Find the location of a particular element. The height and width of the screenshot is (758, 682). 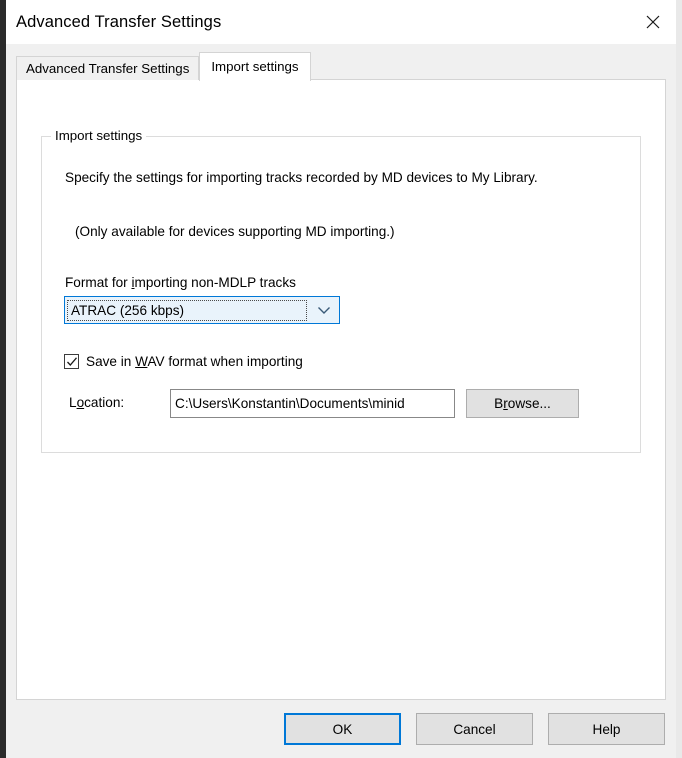

combobox-selected-value: ATRAC (256 kbps) is located at coordinates (187, 310).